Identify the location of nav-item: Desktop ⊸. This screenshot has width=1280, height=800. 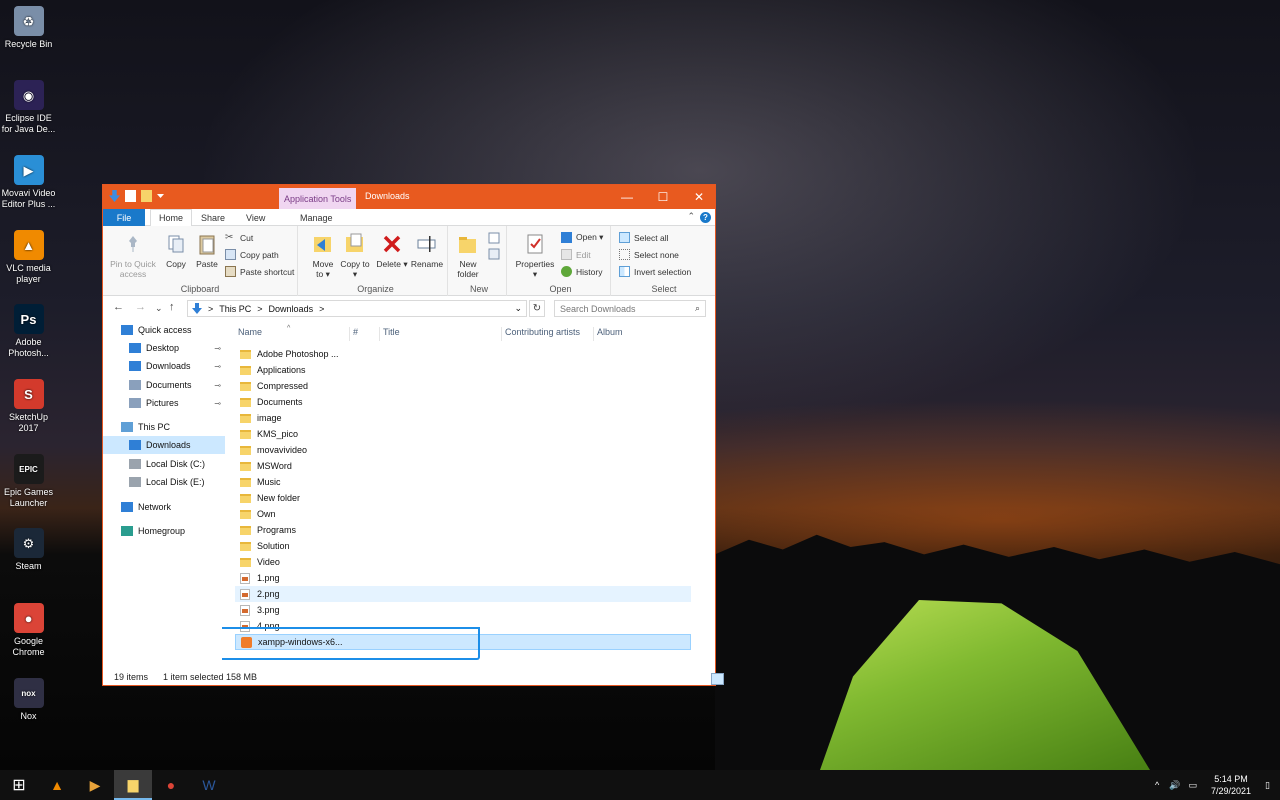
(164, 348).